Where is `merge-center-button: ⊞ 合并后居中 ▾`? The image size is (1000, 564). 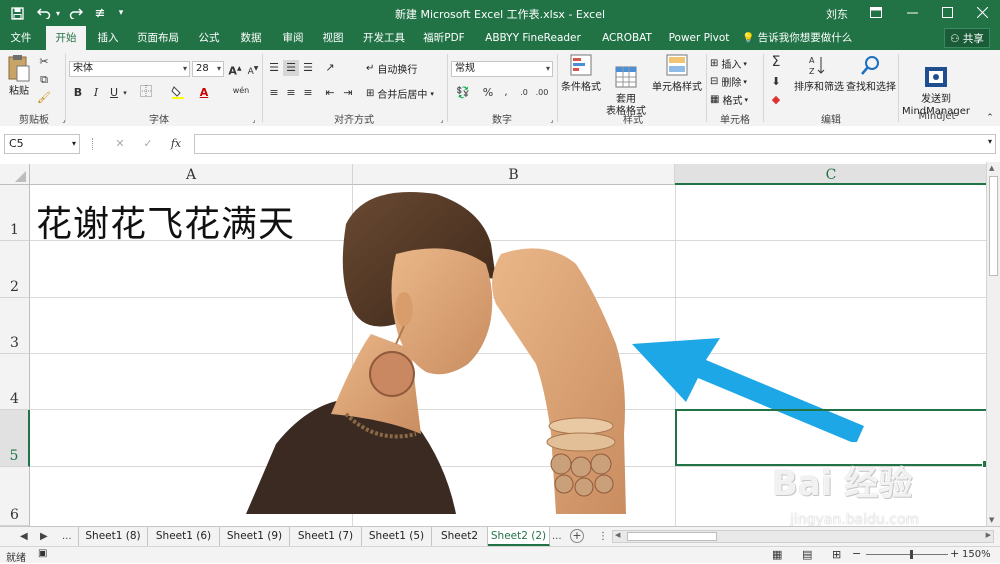 merge-center-button: ⊞ 合并后居中 ▾ is located at coordinates (400, 93).